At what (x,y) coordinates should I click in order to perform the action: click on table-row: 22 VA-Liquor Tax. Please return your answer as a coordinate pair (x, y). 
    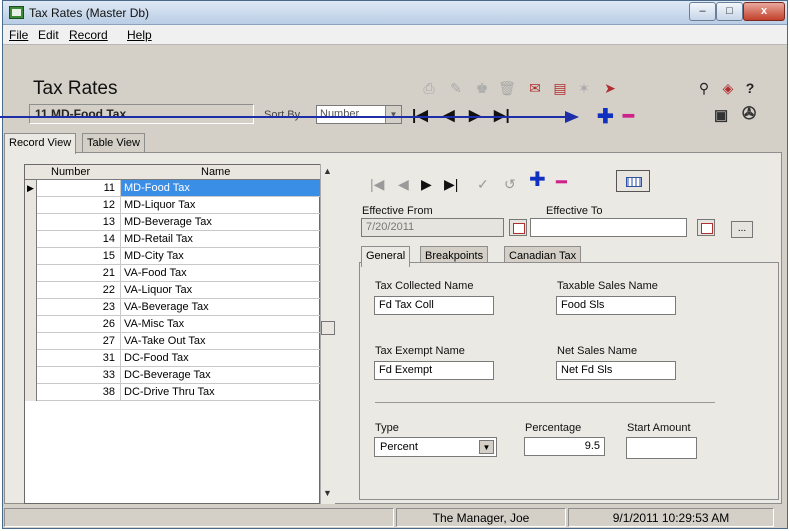
    Looking at the image, I should click on (173, 290).